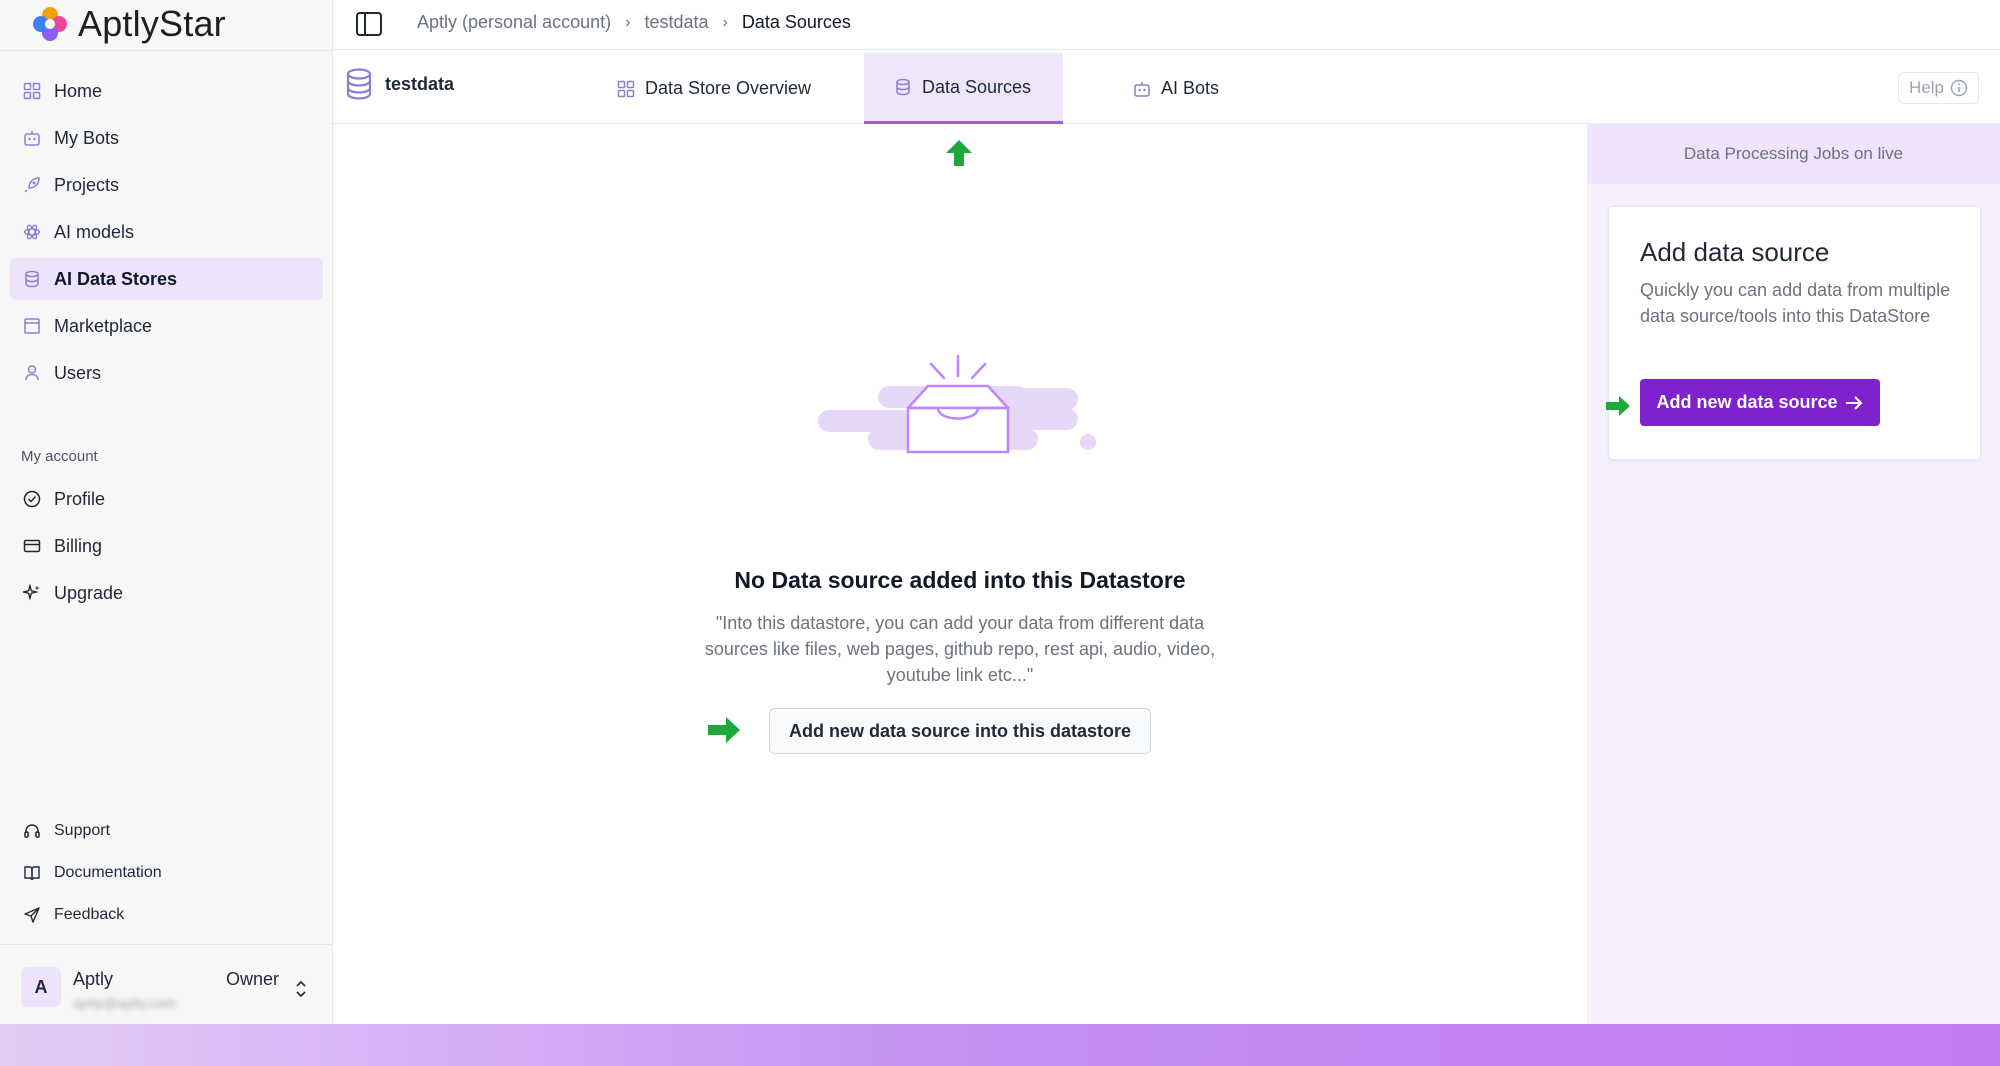 This screenshot has height=1066, width=2000. I want to click on info-icon, so click(1959, 88).